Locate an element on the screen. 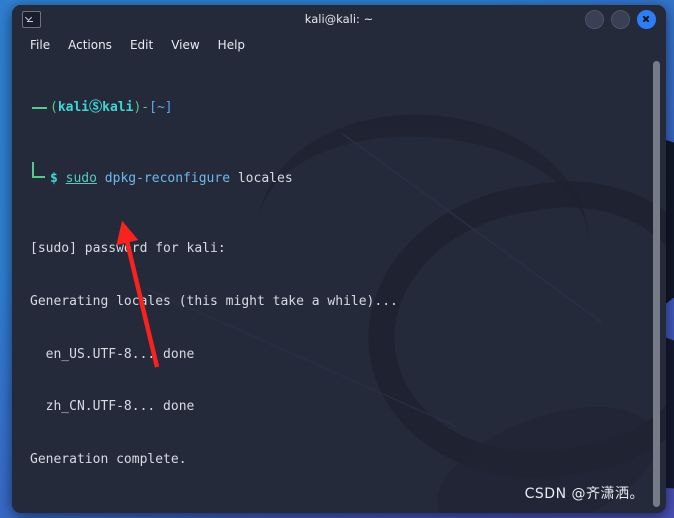  window-titlebar: kali@kali: ~ is located at coordinates (339, 19).